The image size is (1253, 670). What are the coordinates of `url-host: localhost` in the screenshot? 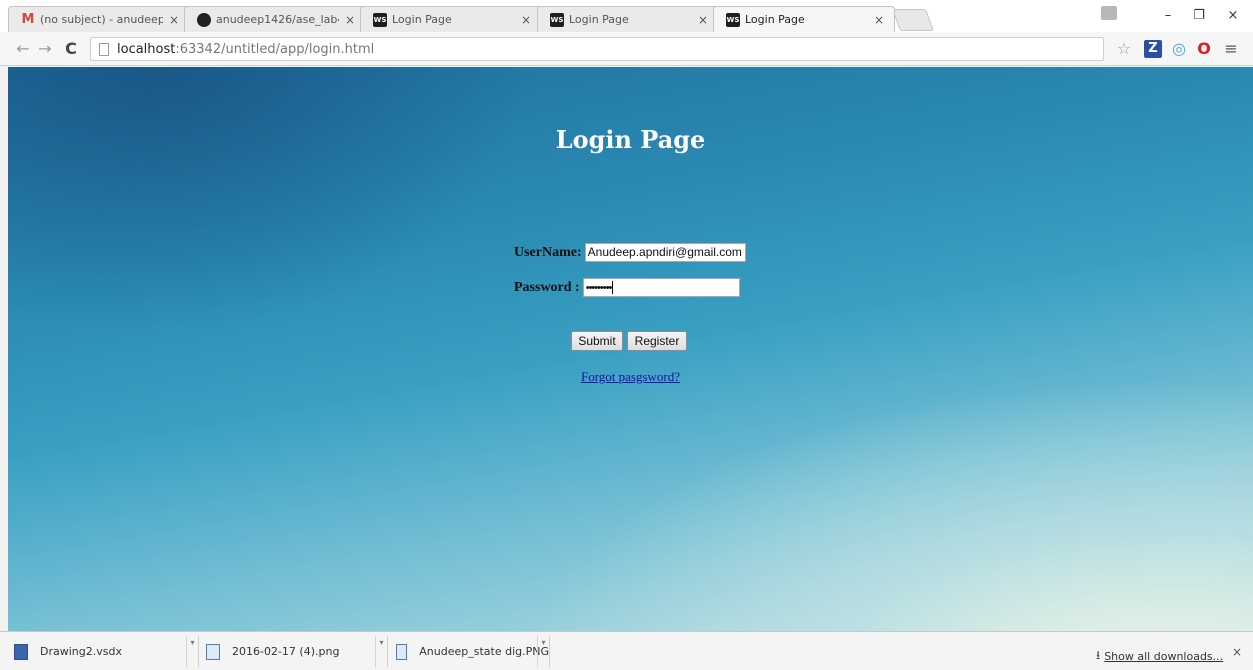 It's located at (146, 49).